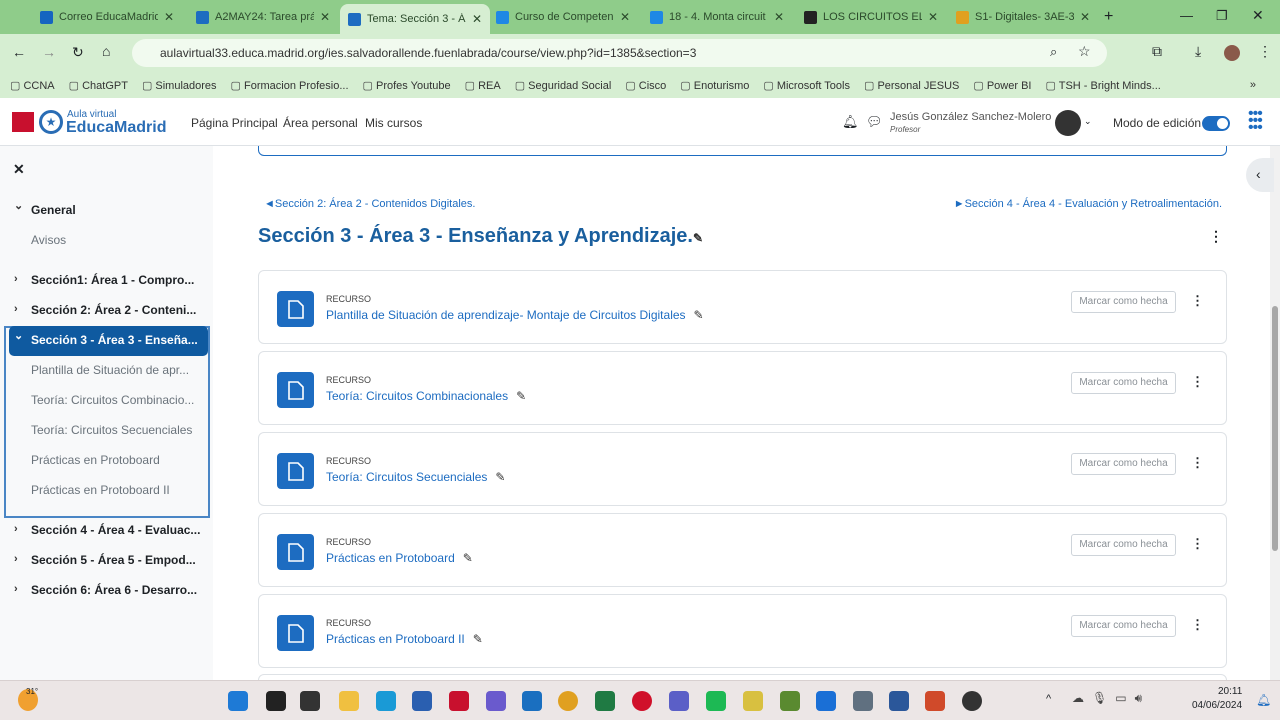 This screenshot has height=720, width=1280. Describe the element at coordinates (717, 17) in the screenshot. I see `browser-tab: 18 - 4. Monta circuit ✕` at that location.